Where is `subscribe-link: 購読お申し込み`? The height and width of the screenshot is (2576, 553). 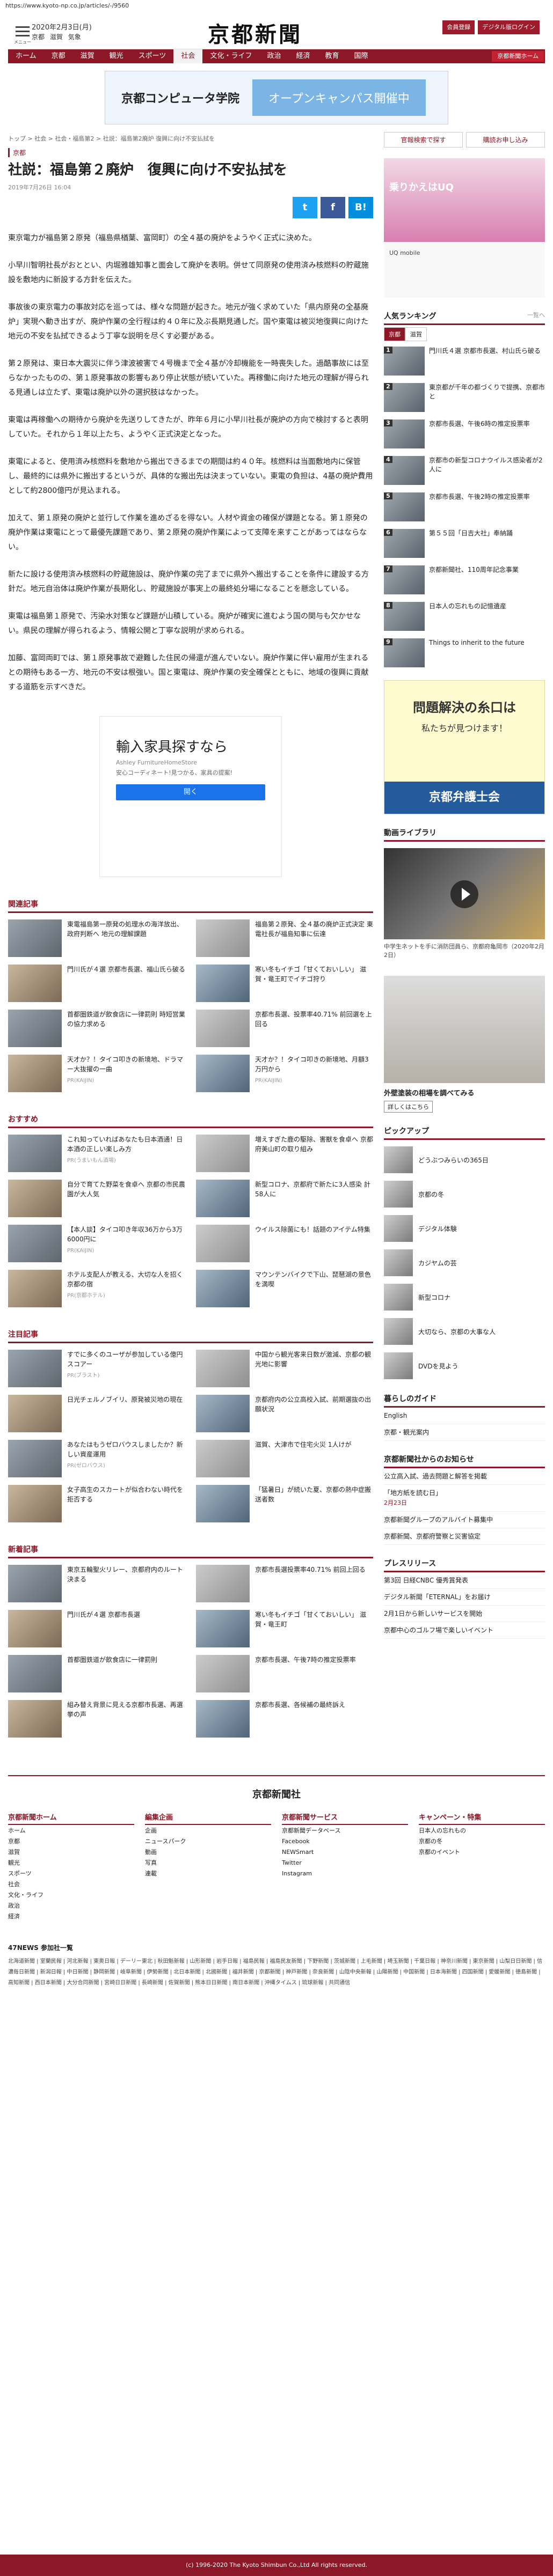
subscribe-link: 購読お申し込み is located at coordinates (505, 140).